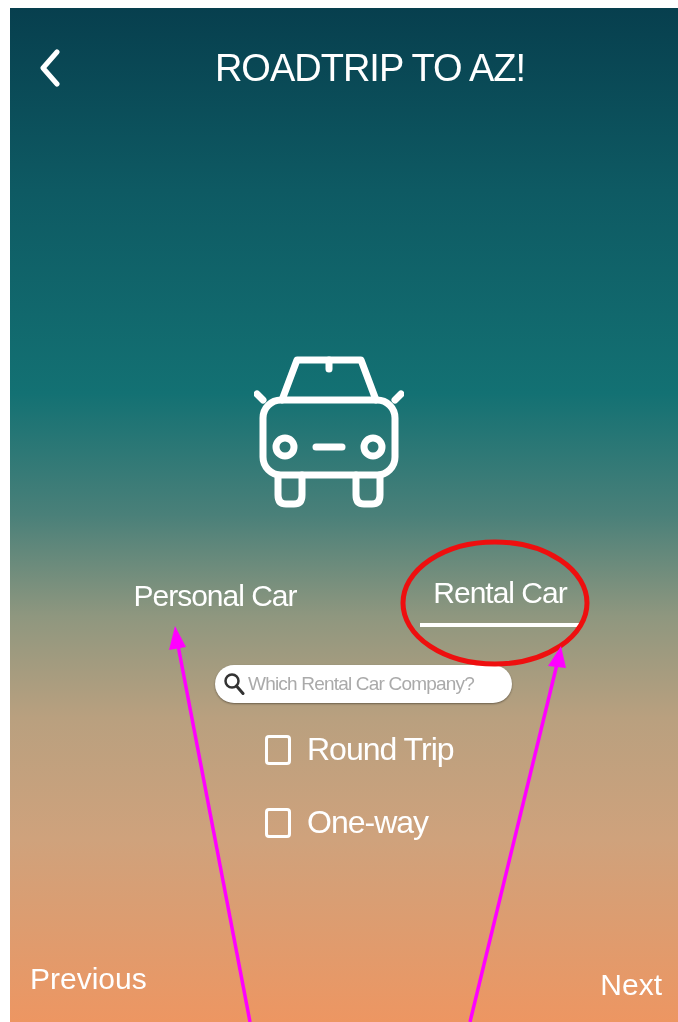 This screenshot has height=1022, width=678. I want to click on tab: Rental Car, so click(500, 596).